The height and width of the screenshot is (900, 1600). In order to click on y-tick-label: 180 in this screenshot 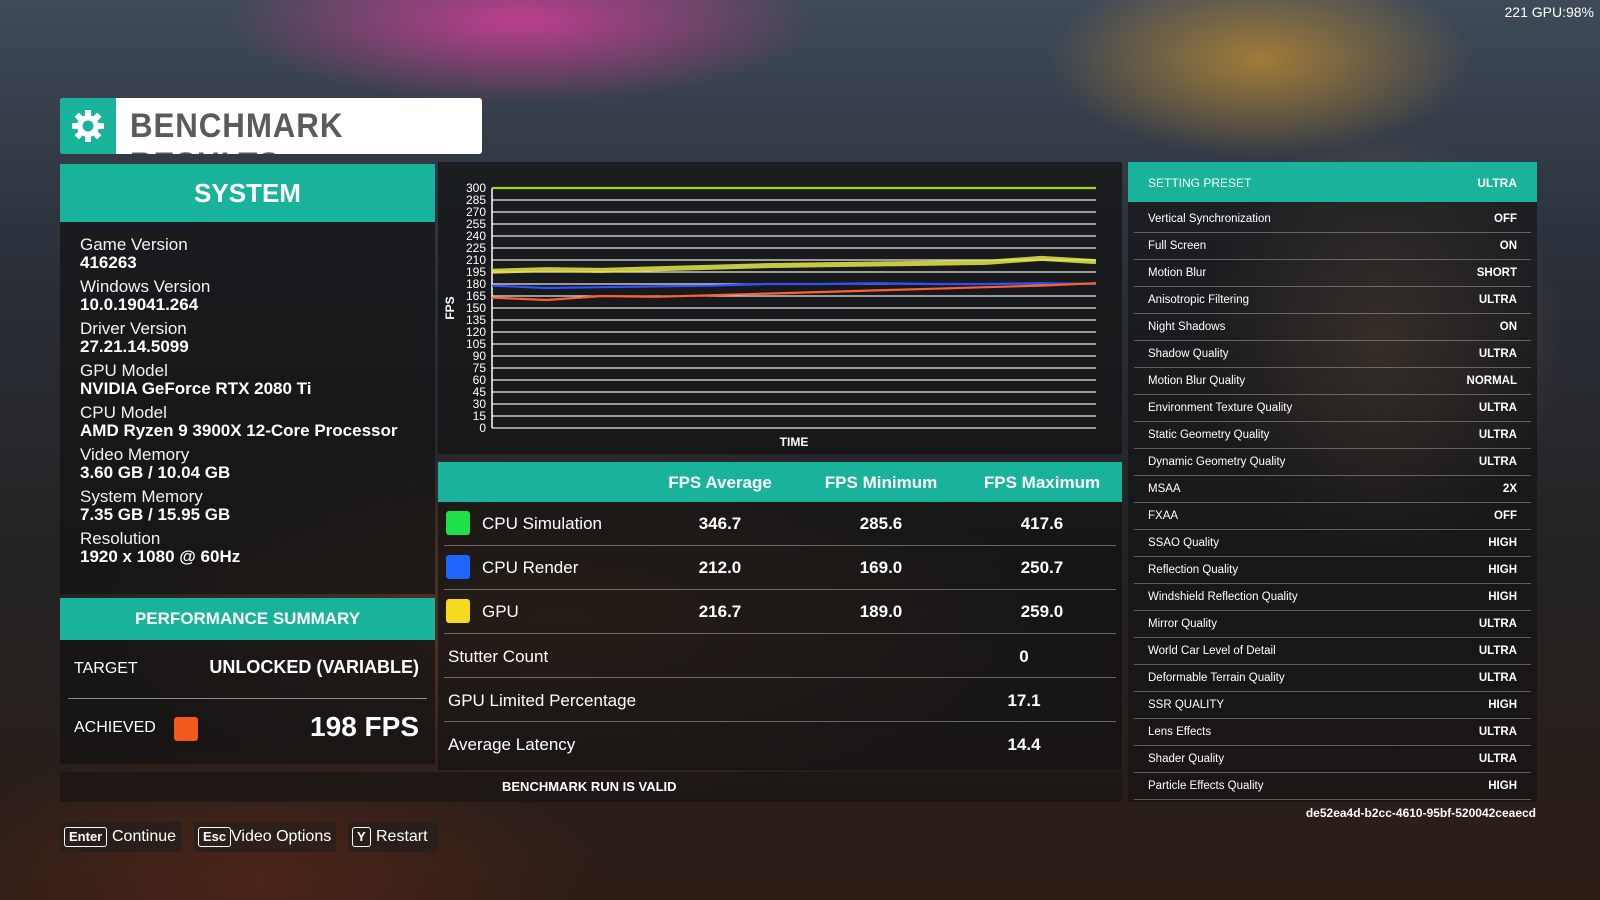, I will do `click(476, 284)`.